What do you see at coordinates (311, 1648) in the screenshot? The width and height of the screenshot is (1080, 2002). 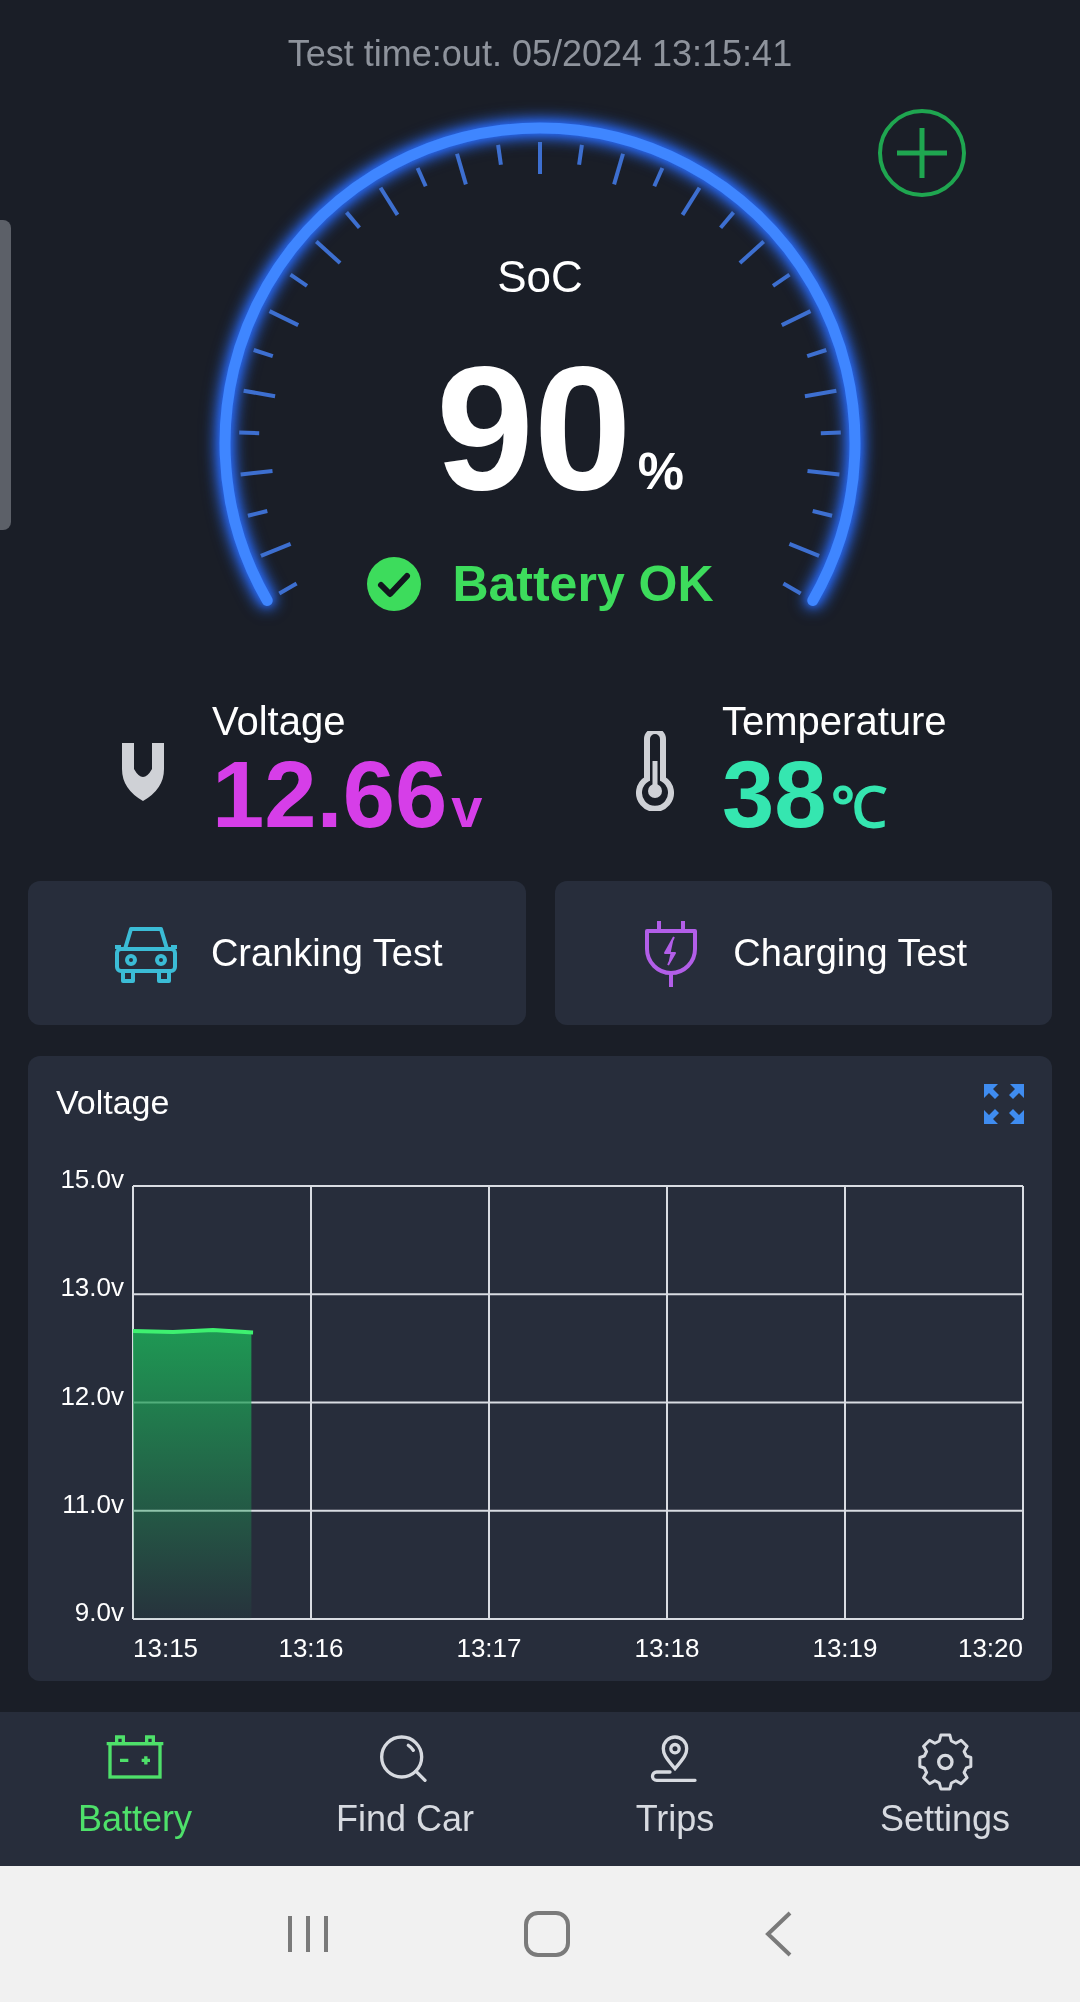 I see `axis-label: 13:16` at bounding box center [311, 1648].